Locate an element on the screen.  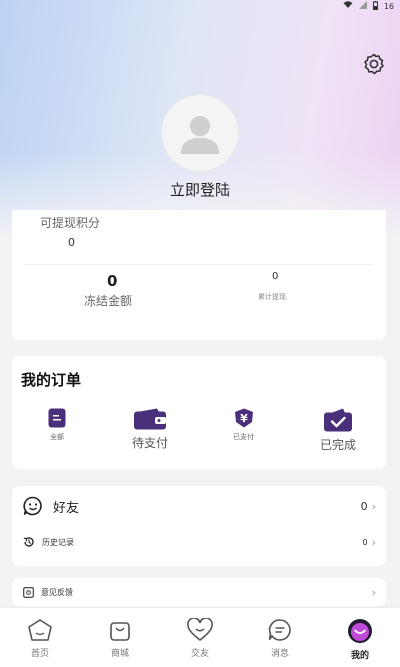
gear-icon is located at coordinates (374, 64).